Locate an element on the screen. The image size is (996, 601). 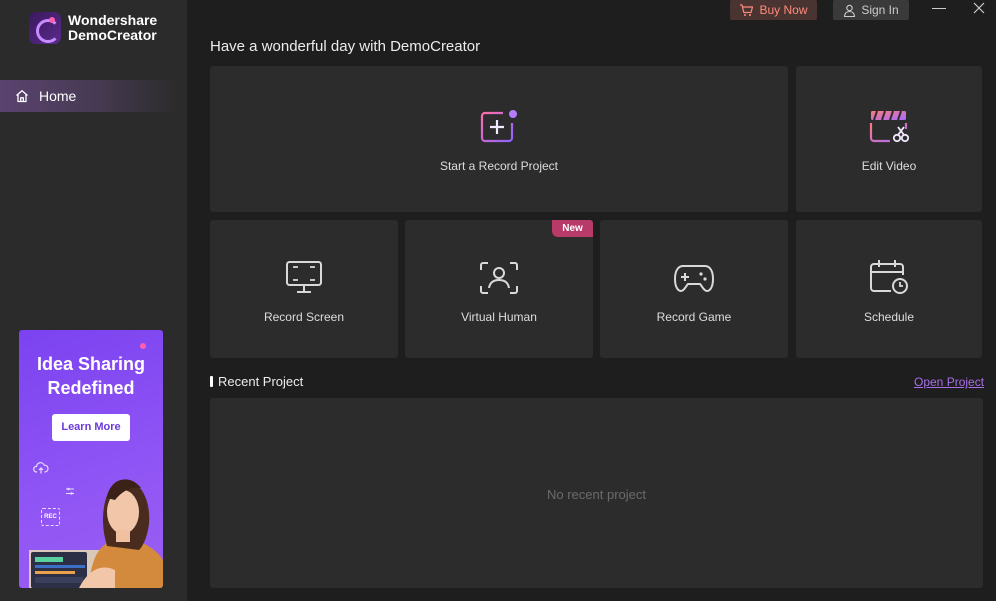
close-button is located at coordinates (979, 9).